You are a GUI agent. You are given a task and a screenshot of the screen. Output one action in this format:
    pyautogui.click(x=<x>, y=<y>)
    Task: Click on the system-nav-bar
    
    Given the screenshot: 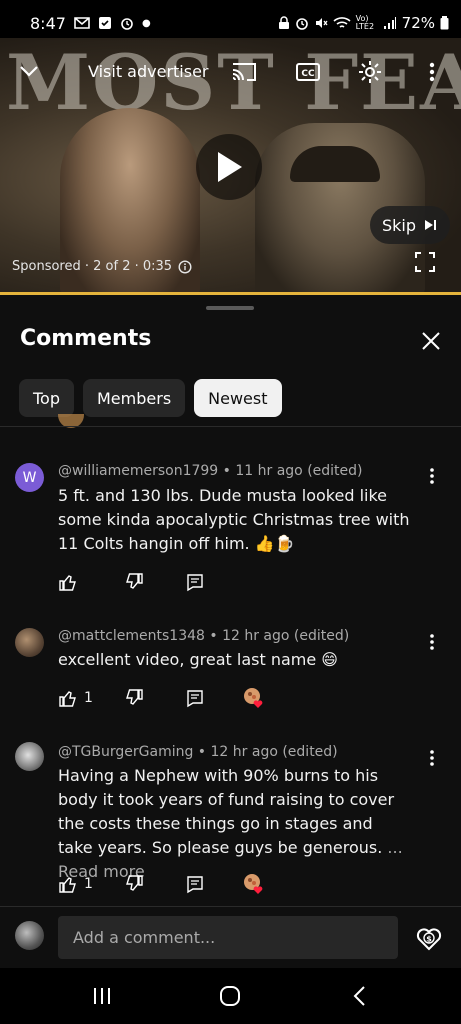 What is the action you would take?
    pyautogui.click(x=230, y=996)
    